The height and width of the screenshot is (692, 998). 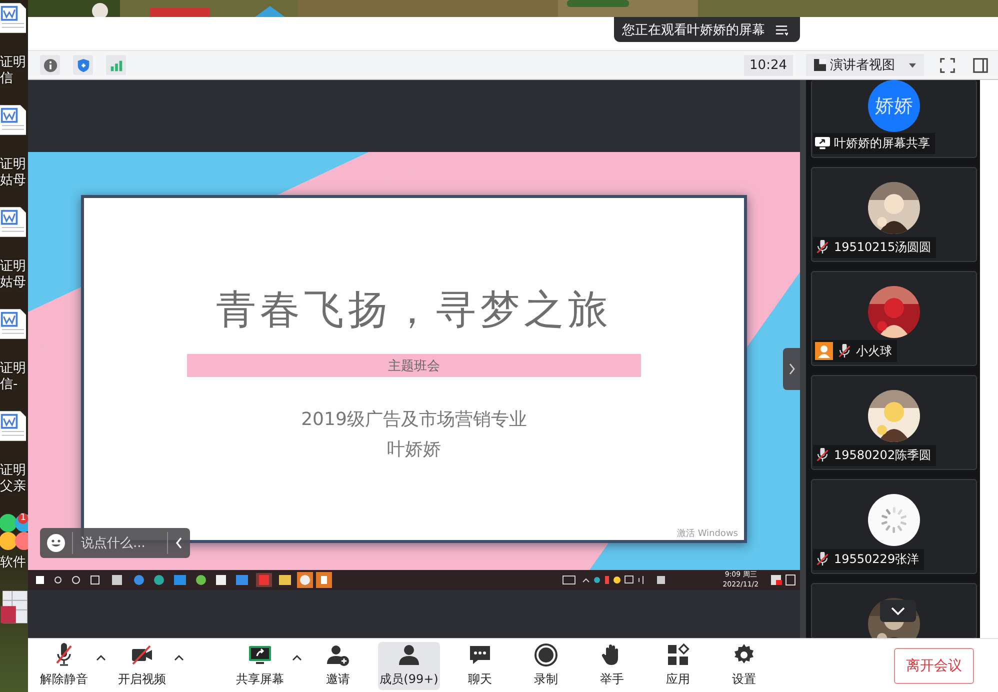 I want to click on participant-name: 小火球, so click(x=874, y=351).